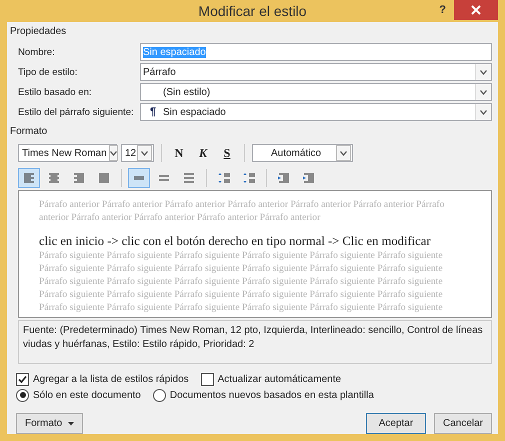 Image resolution: width=505 pixels, height=441 pixels. Describe the element at coordinates (189, 178) in the screenshot. I see `double-icon` at that location.